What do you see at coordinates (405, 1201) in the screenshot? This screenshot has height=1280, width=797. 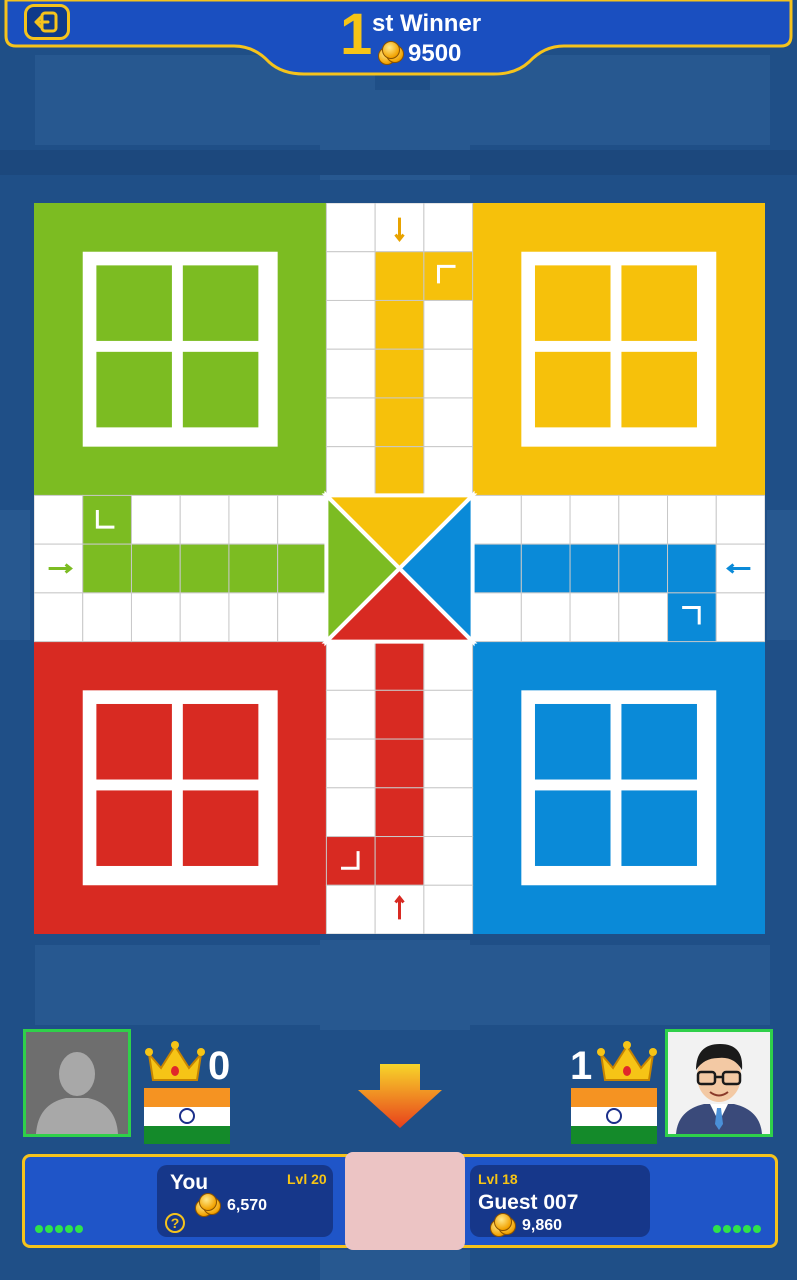 I see `dice-area` at bounding box center [405, 1201].